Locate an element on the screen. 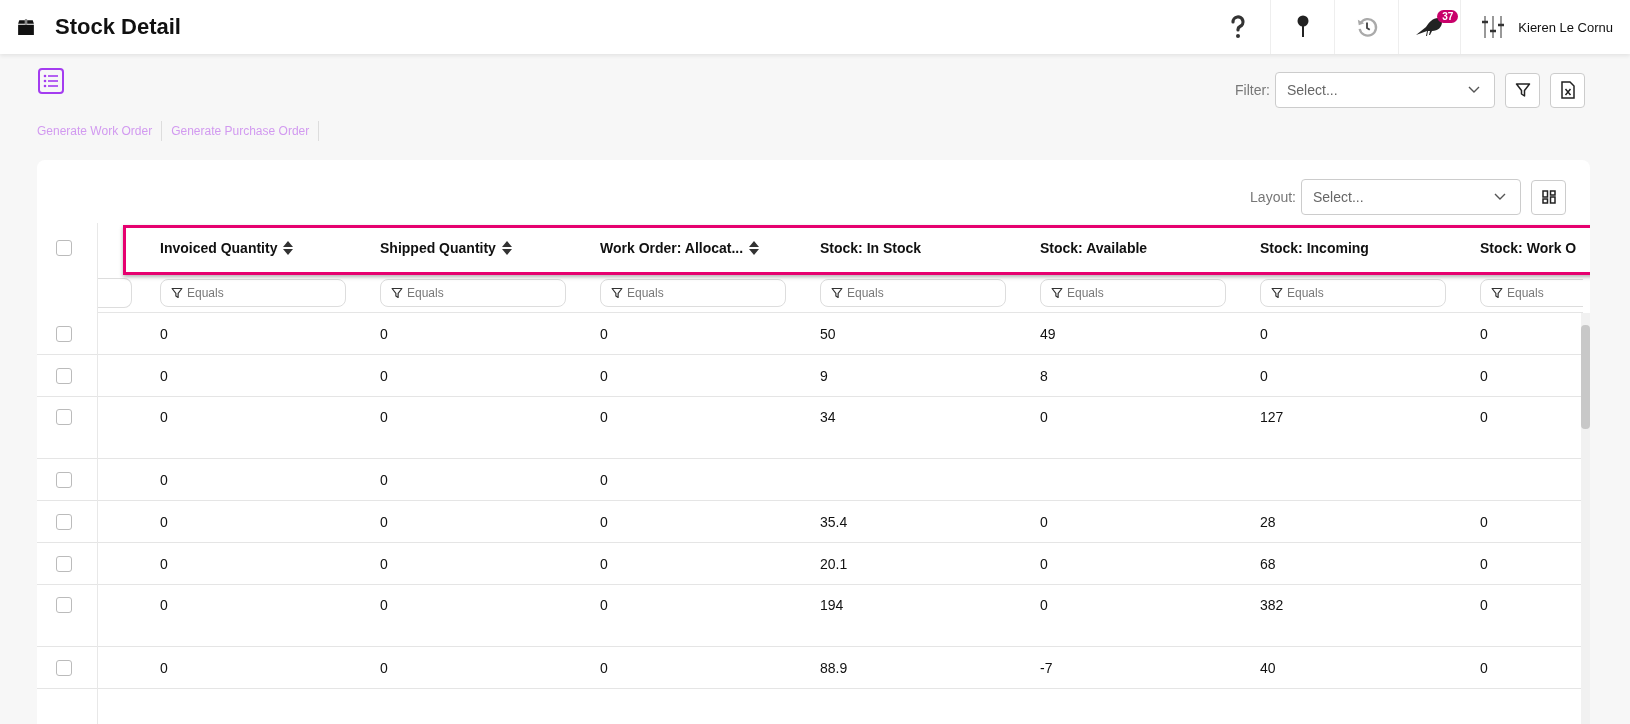  table-cell: 9 is located at coordinates (824, 375).